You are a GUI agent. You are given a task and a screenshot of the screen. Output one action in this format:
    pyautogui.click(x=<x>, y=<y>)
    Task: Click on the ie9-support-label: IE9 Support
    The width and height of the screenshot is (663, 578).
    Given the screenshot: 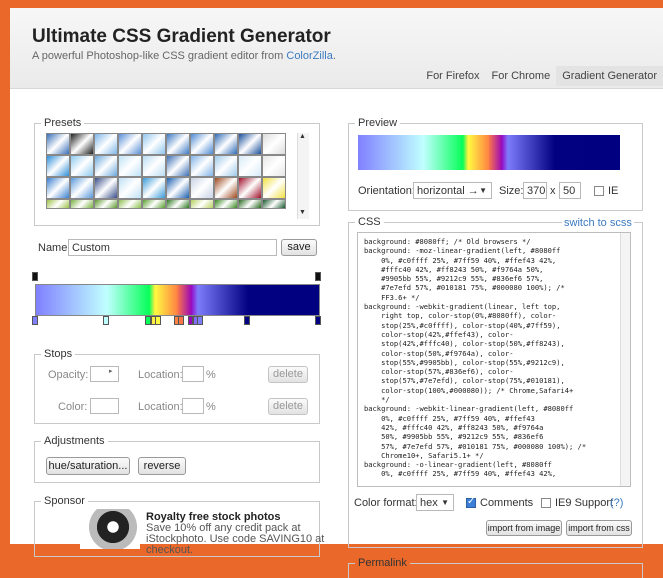 What is the action you would take?
    pyautogui.click(x=584, y=503)
    